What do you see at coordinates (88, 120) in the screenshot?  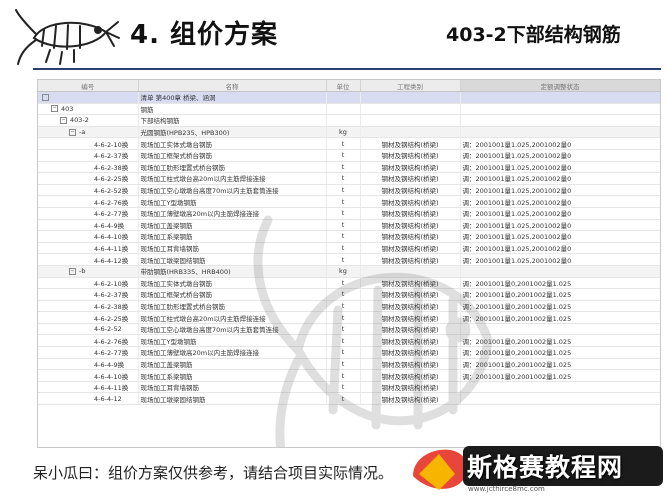 I see `cell-code: −403-2` at bounding box center [88, 120].